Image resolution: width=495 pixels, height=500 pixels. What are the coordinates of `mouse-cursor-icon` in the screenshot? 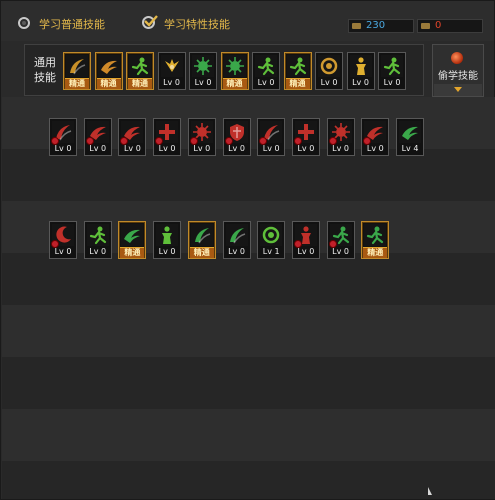 It's located at (430, 491).